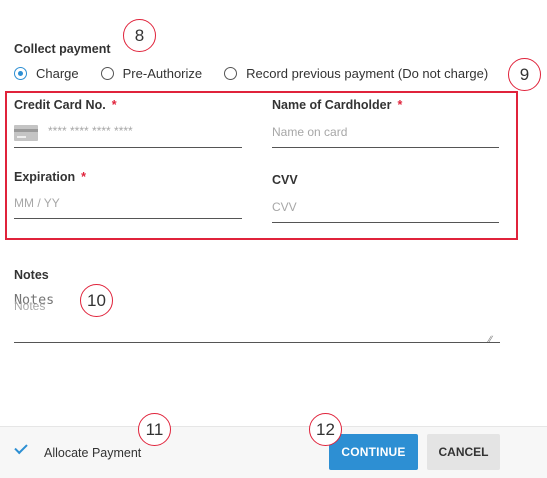 The image size is (547, 478). I want to click on callout-12: 12, so click(325, 429).